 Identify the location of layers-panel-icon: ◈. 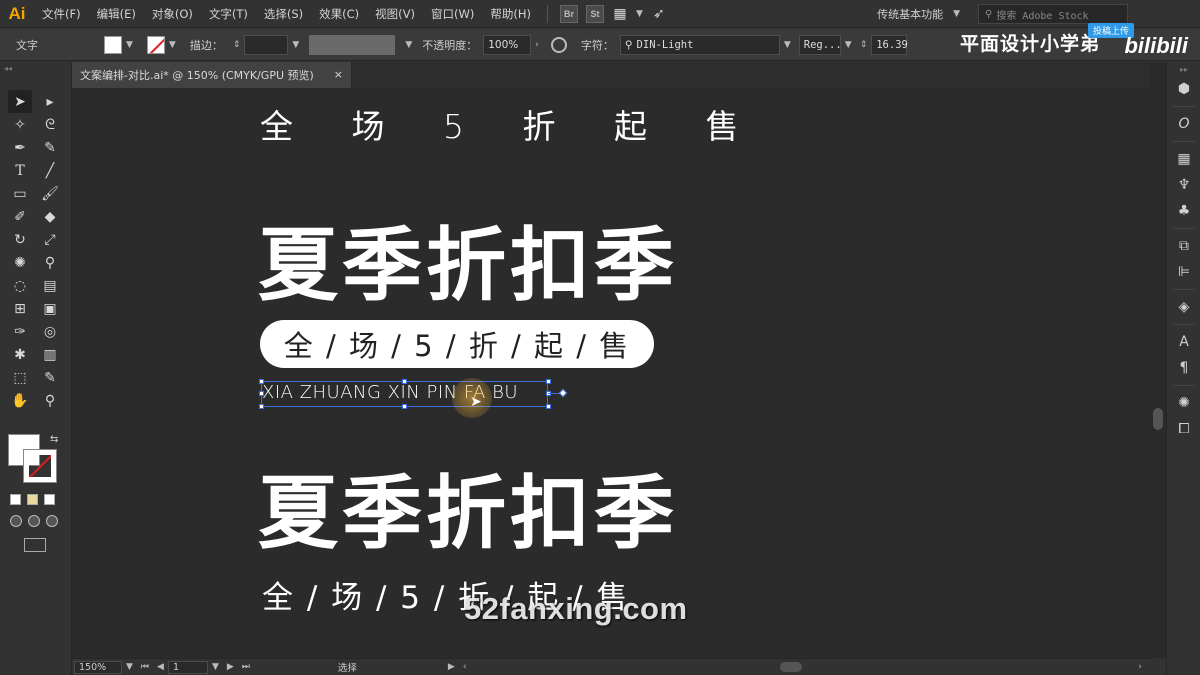
(1183, 307).